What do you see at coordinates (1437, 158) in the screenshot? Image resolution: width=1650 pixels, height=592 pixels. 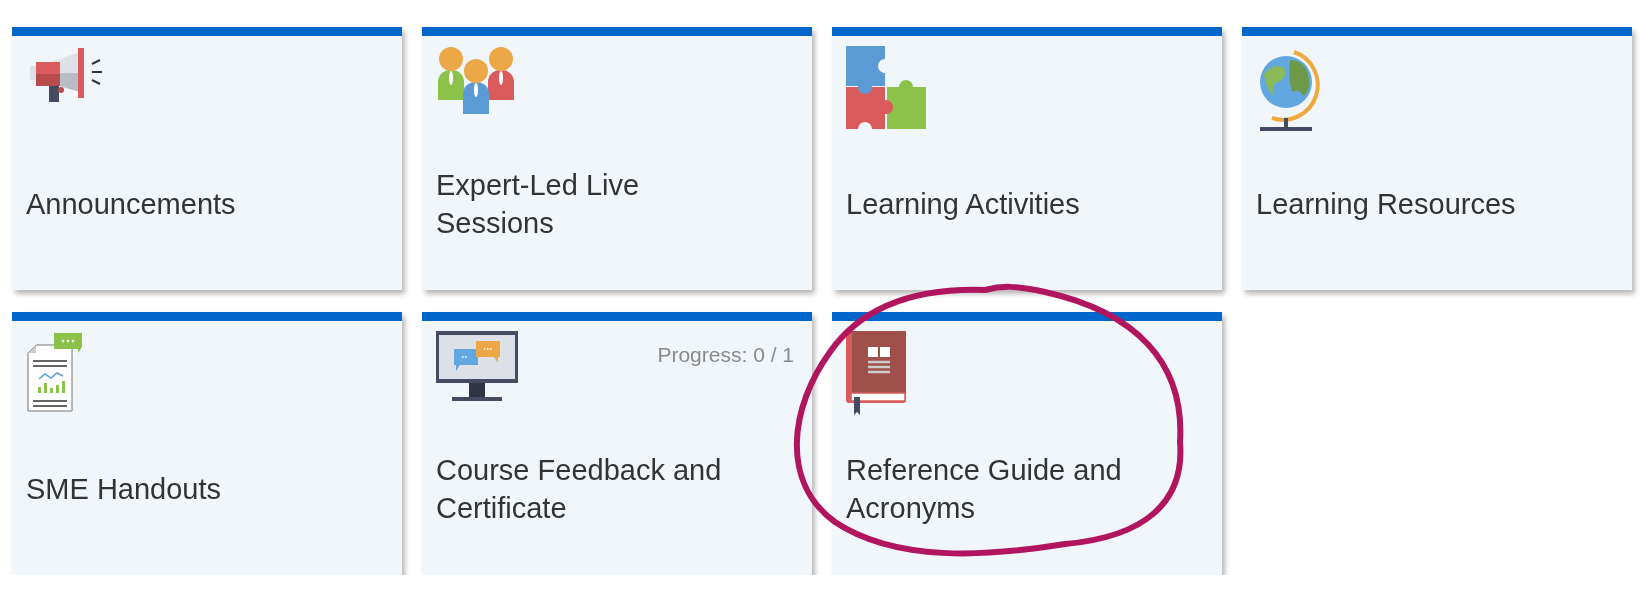 I see `section-card: Learning Resources` at bounding box center [1437, 158].